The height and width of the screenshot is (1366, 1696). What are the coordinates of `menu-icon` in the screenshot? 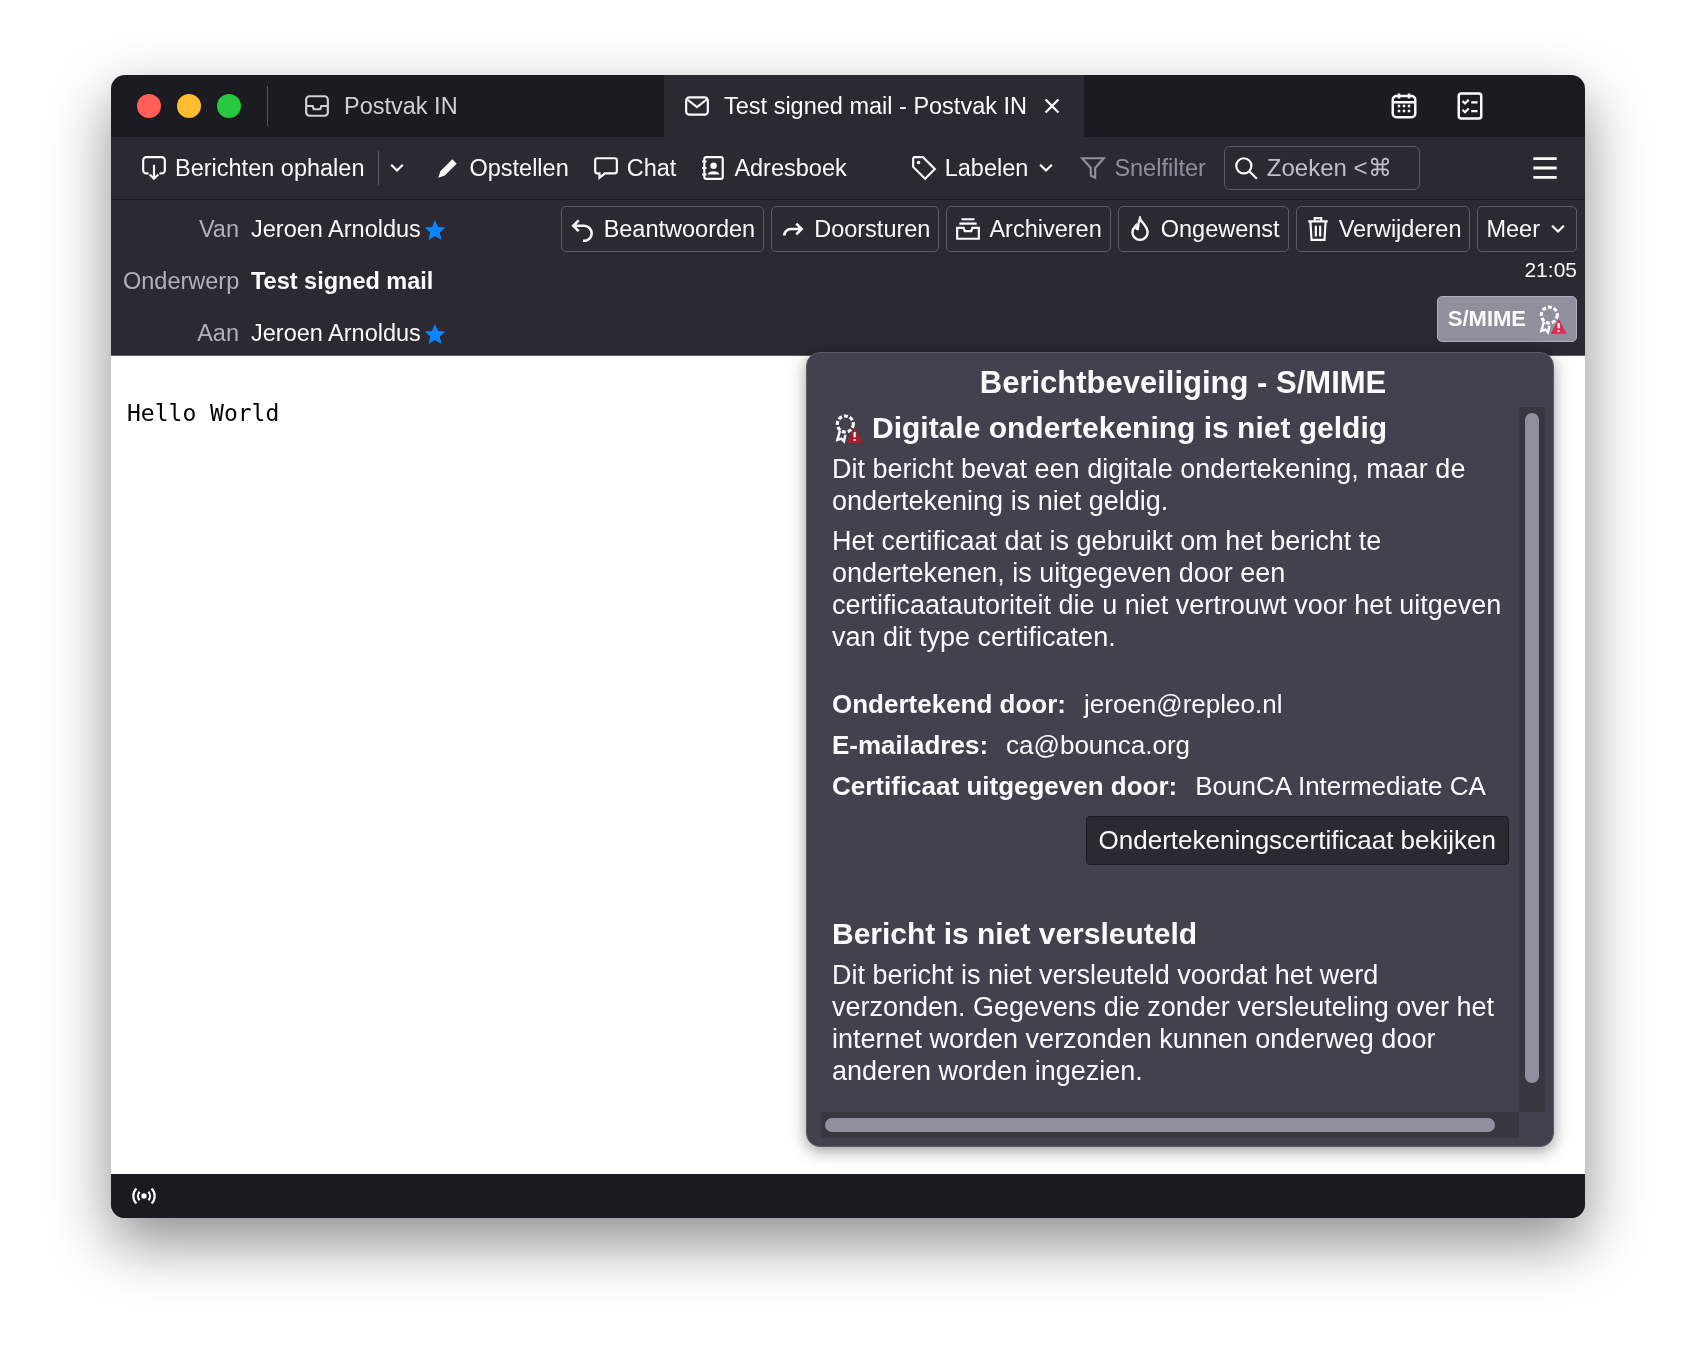 It's located at (1545, 168).